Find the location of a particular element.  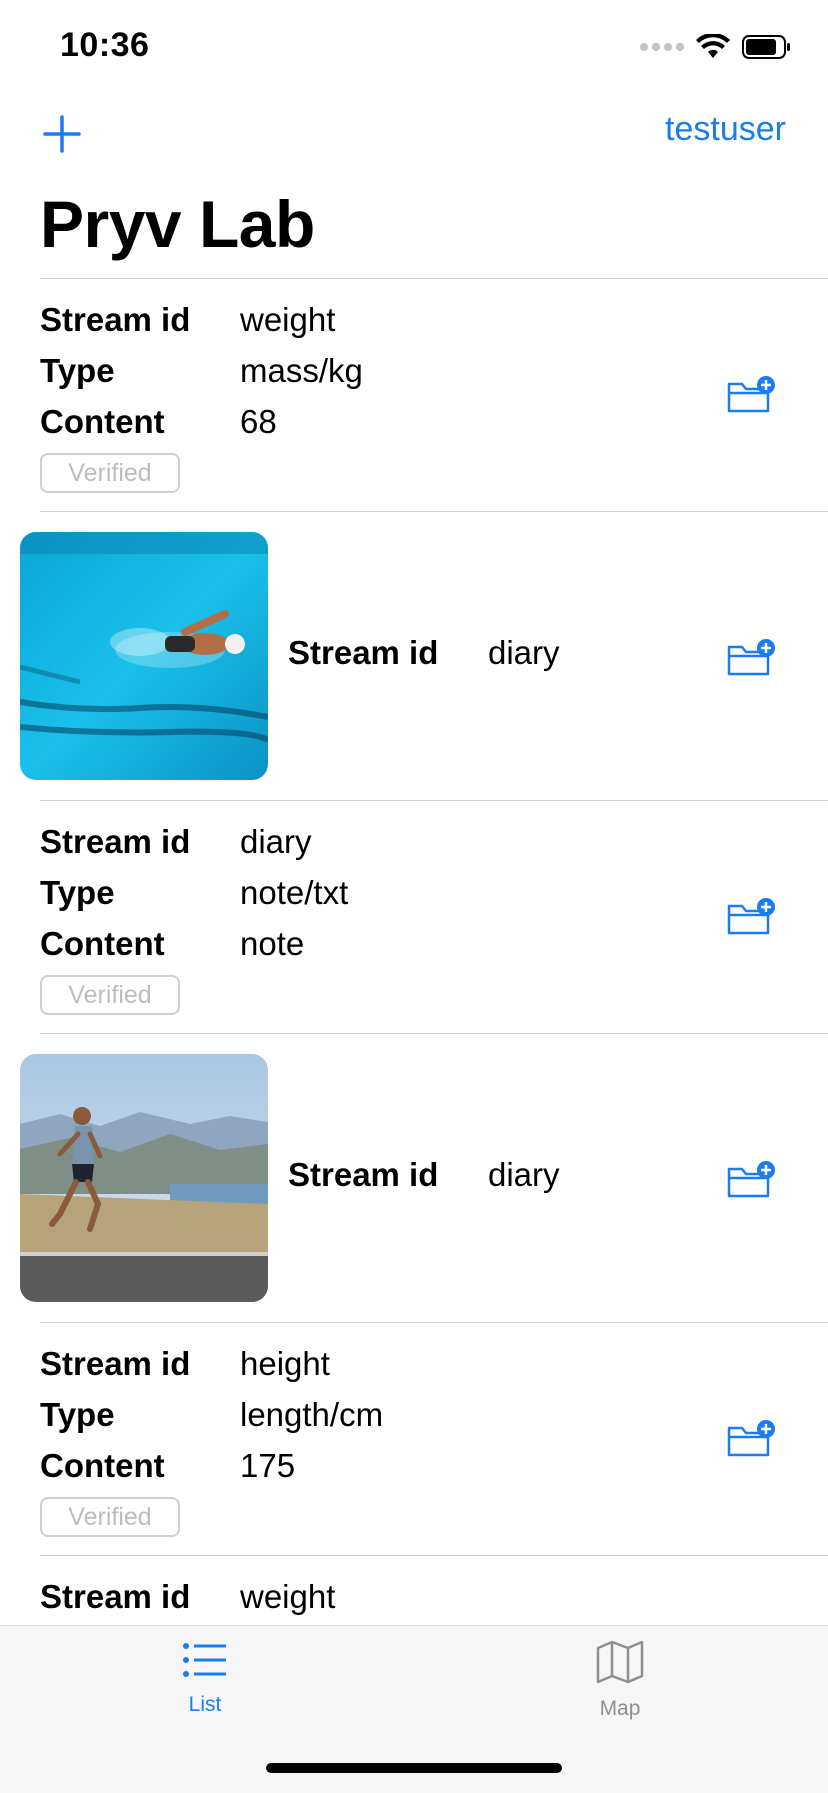

add-event-button is located at coordinates (62, 134).